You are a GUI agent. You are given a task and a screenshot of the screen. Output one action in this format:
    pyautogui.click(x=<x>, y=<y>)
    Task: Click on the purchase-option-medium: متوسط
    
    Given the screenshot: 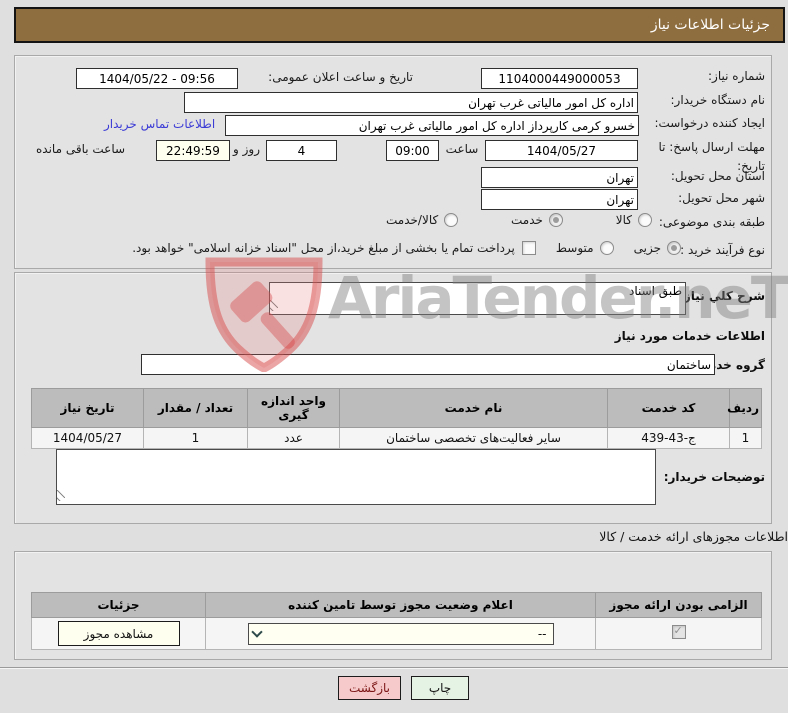 What is the action you would take?
    pyautogui.click(x=585, y=248)
    